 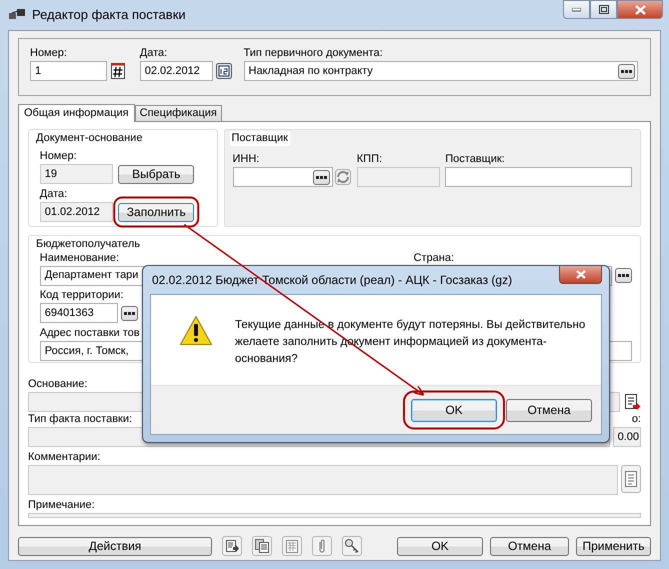 I want to click on dialog-button: Применить, so click(x=613, y=546).